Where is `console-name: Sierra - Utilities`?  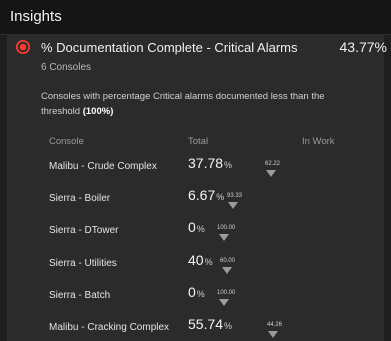
console-name: Sierra - Utilities is located at coordinates (83, 263).